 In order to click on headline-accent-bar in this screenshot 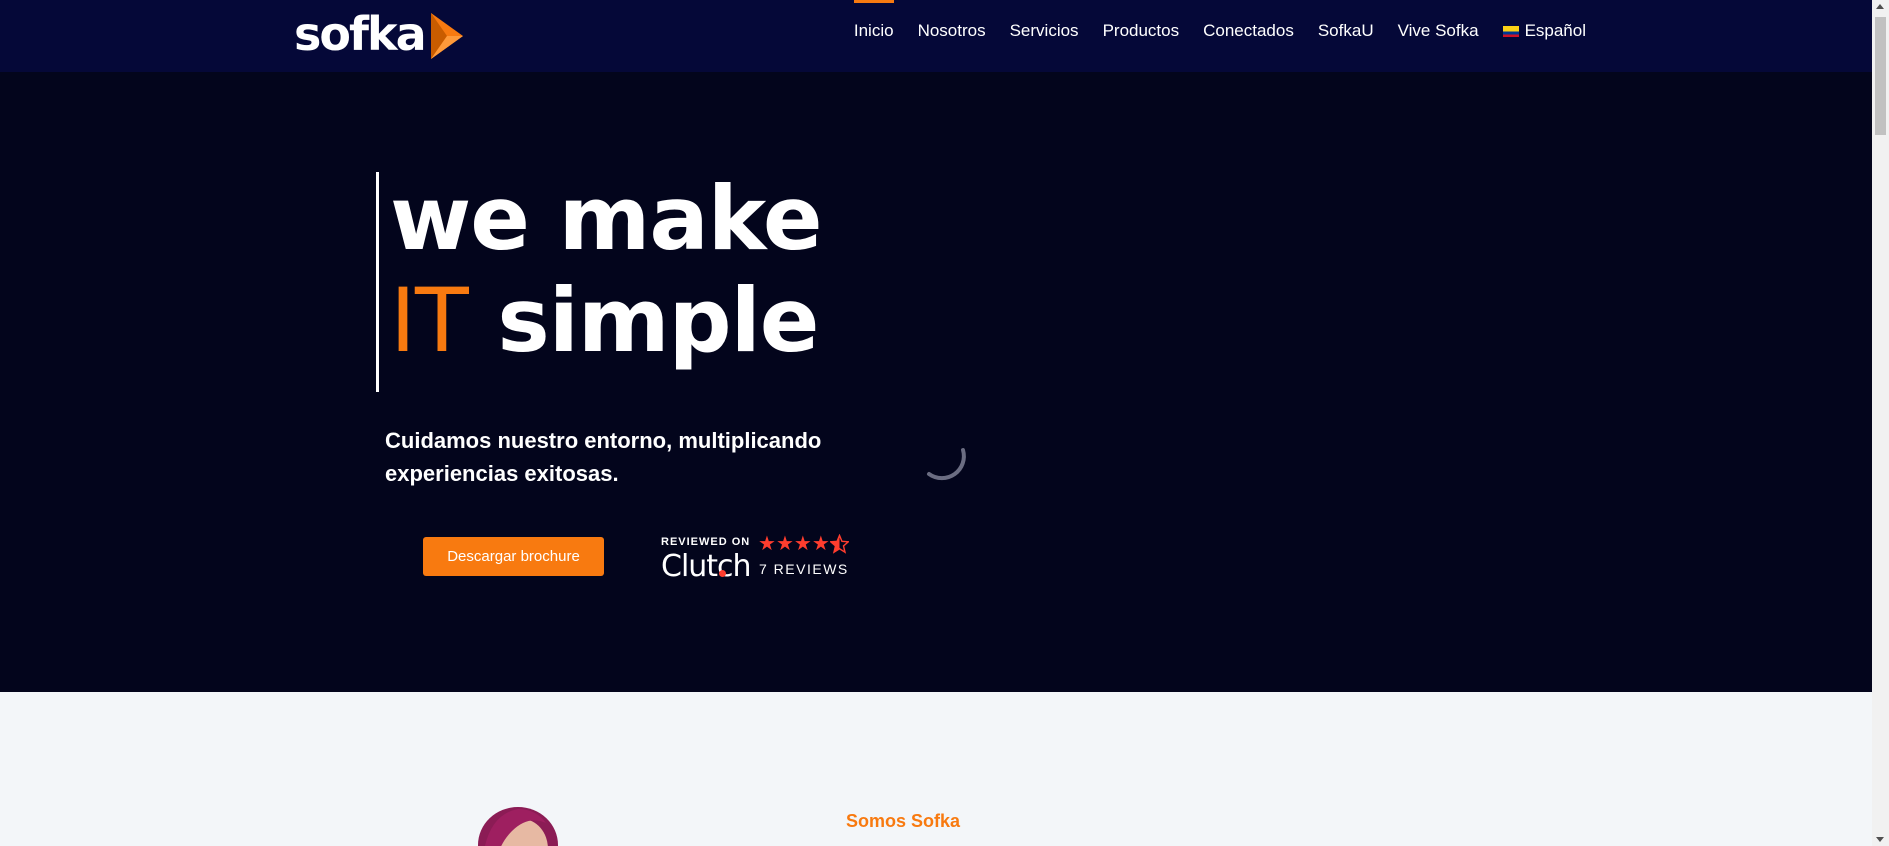, I will do `click(377, 282)`.